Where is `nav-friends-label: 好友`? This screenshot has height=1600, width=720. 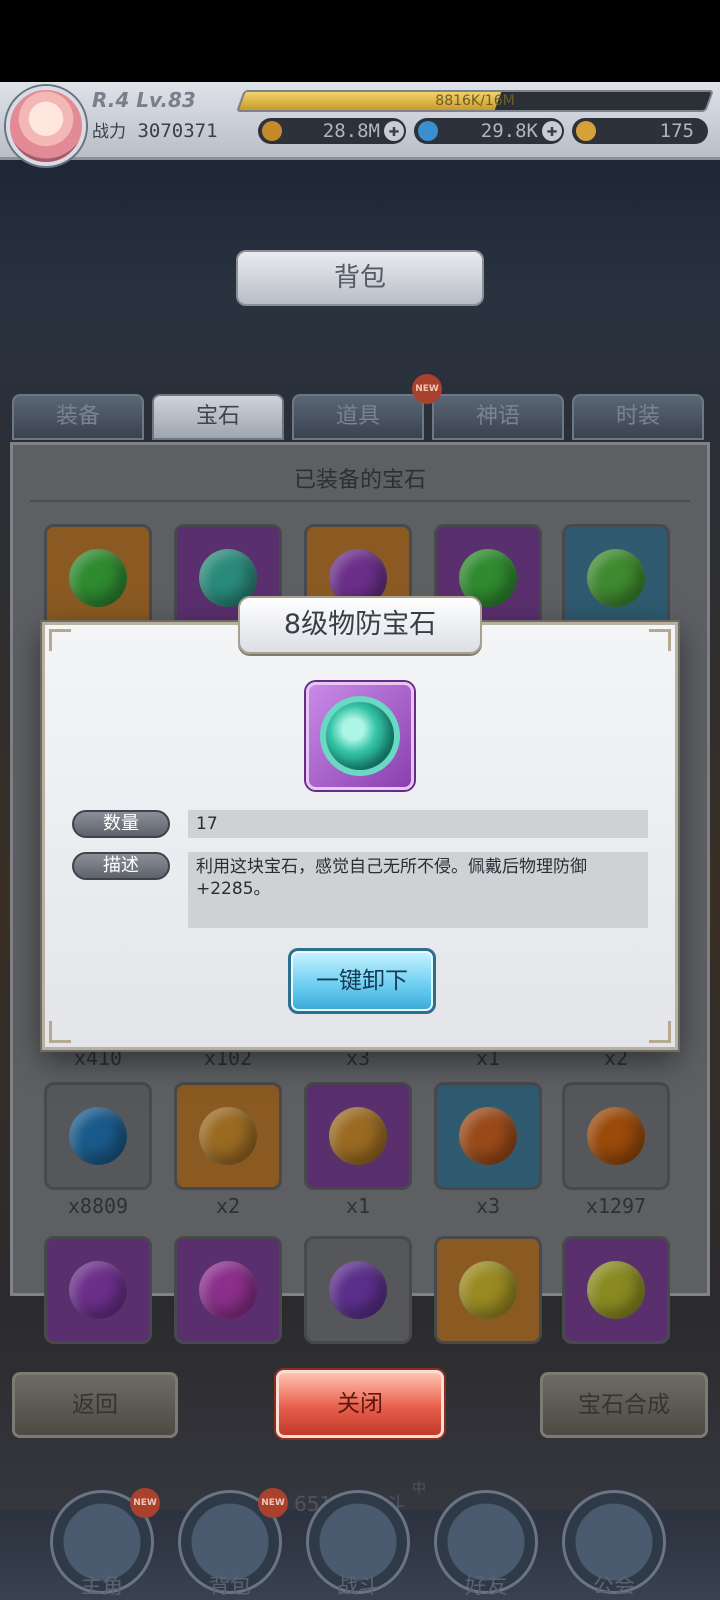
nav-friends-label: 好友 is located at coordinates (486, 1586).